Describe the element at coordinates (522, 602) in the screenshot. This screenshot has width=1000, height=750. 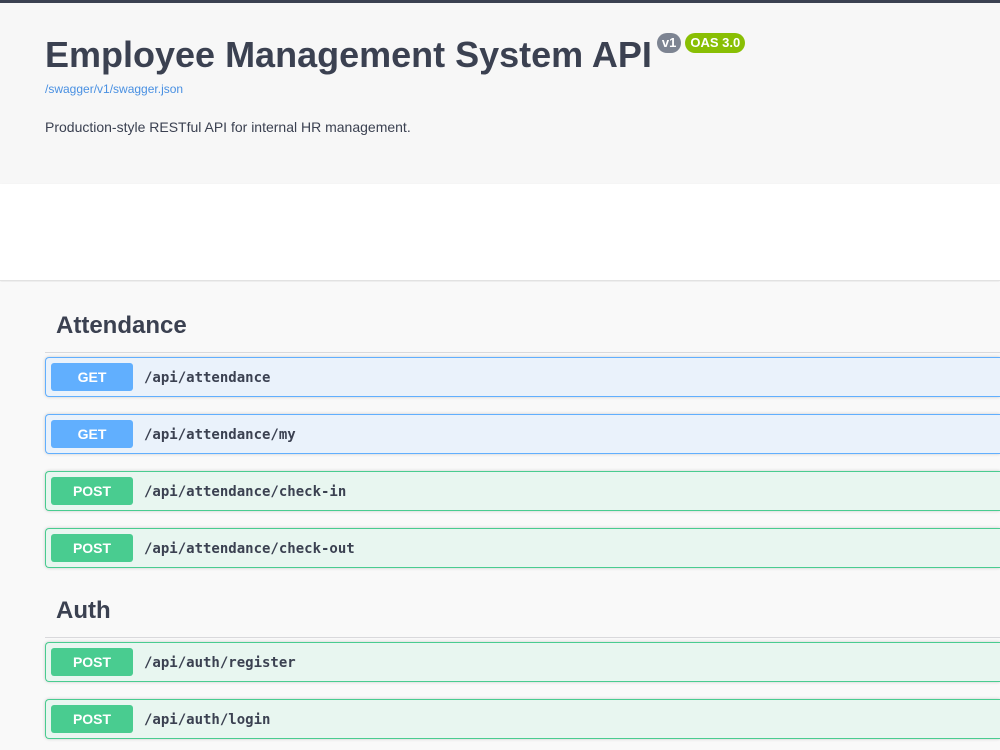
I see `tag-header-auth: Auth` at that location.